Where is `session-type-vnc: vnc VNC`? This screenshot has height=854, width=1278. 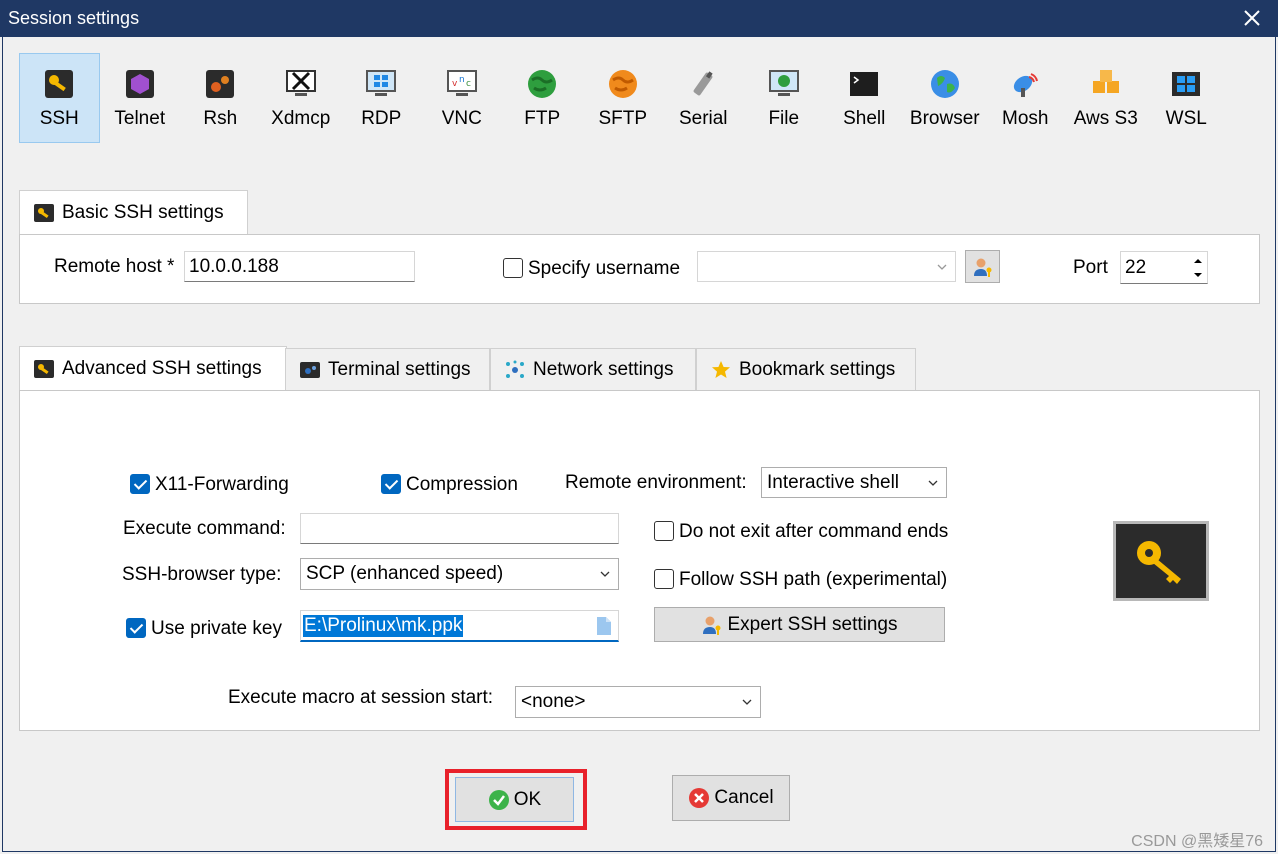 session-type-vnc: vnc VNC is located at coordinates (462, 98).